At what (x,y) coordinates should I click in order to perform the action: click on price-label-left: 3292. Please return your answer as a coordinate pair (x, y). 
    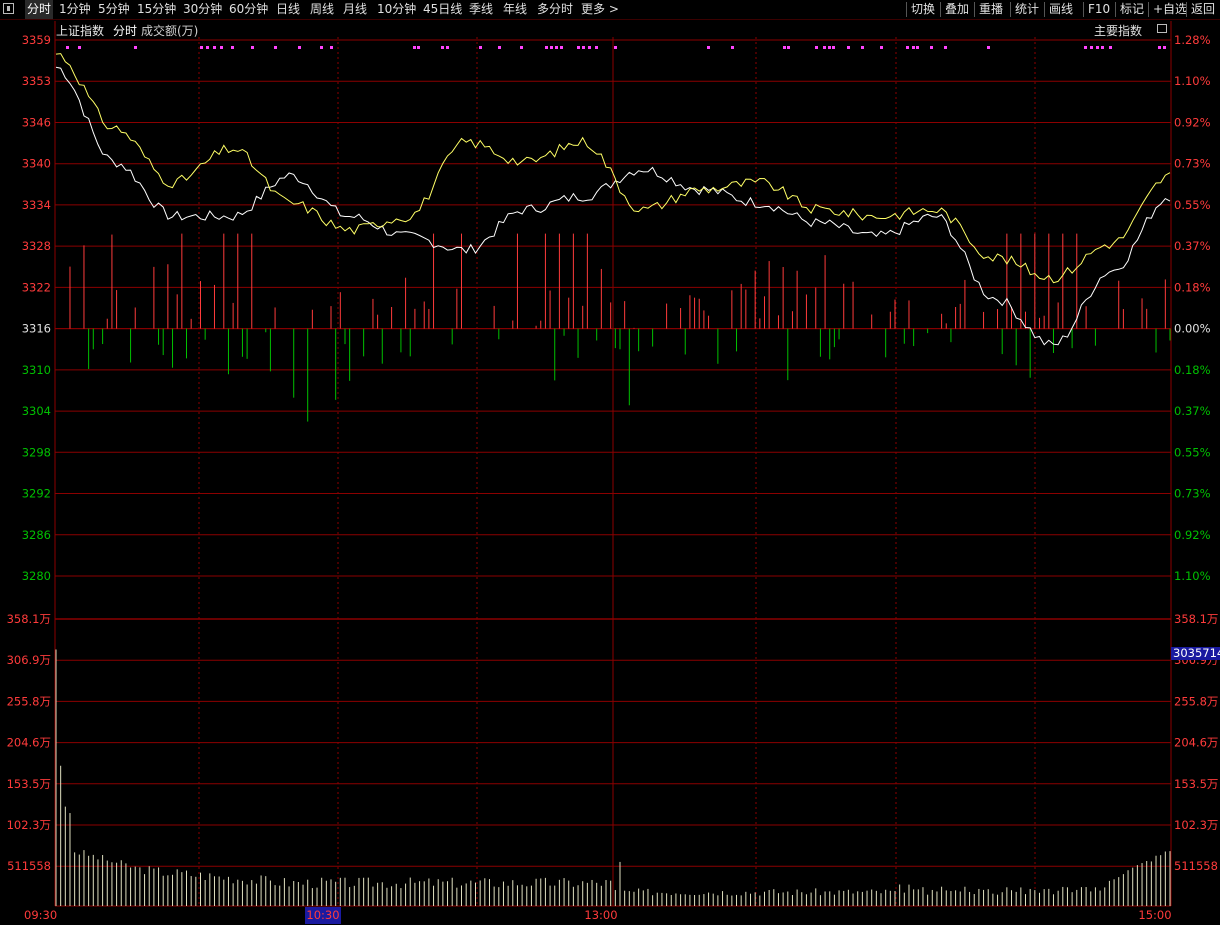
    Looking at the image, I should click on (36, 494).